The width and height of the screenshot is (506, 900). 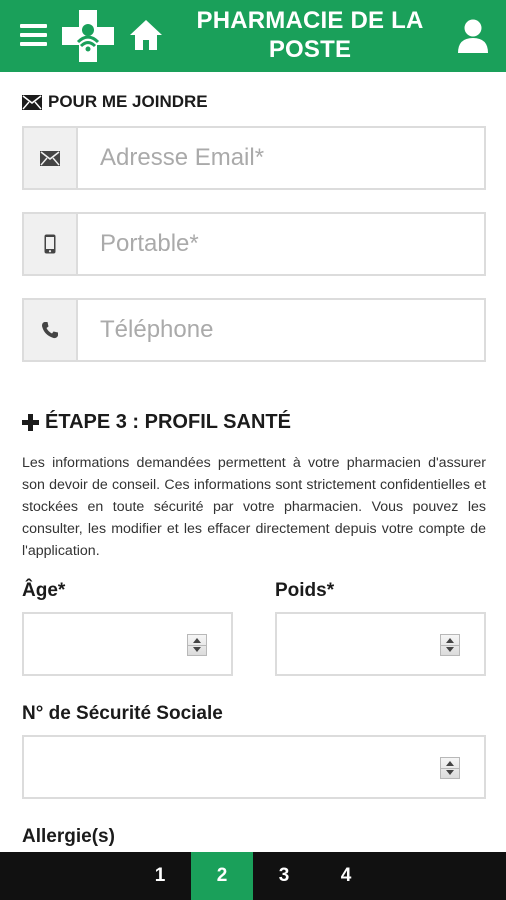 What do you see at coordinates (127, 644) in the screenshot?
I see `age-input` at bounding box center [127, 644].